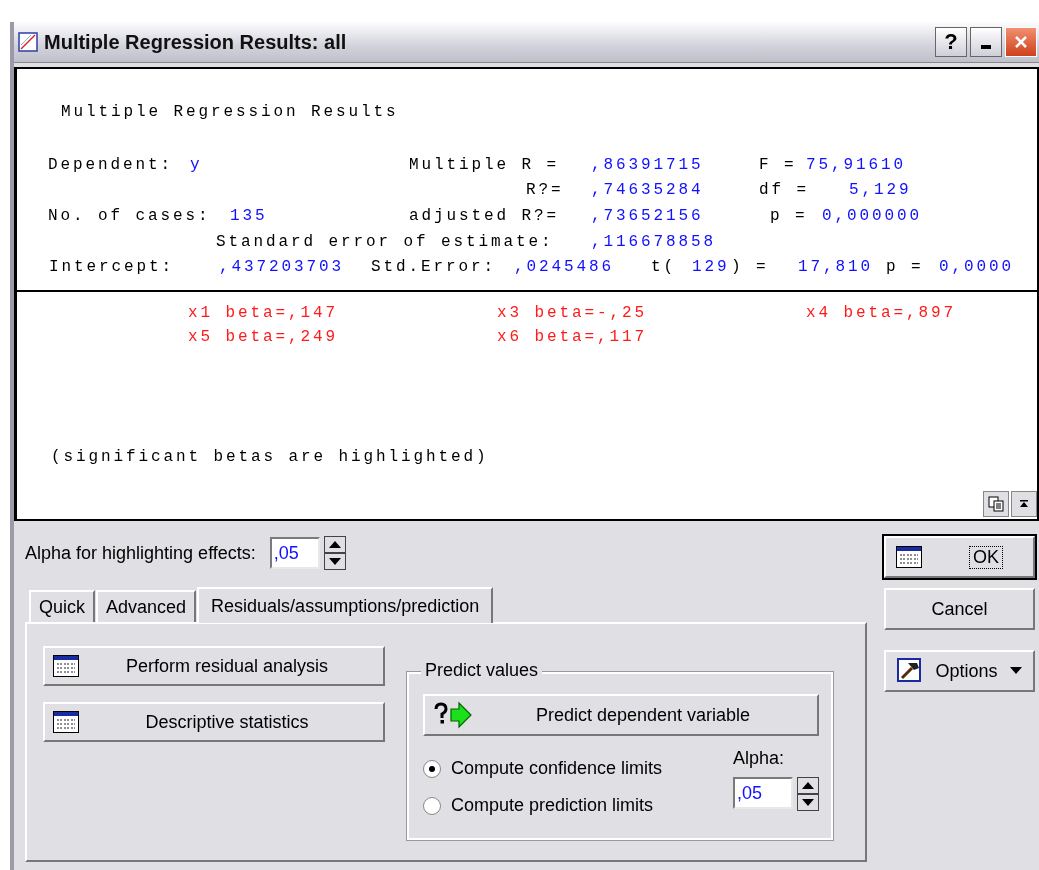 This screenshot has height=870, width=1039. I want to click on close-icon, so click(1021, 42).